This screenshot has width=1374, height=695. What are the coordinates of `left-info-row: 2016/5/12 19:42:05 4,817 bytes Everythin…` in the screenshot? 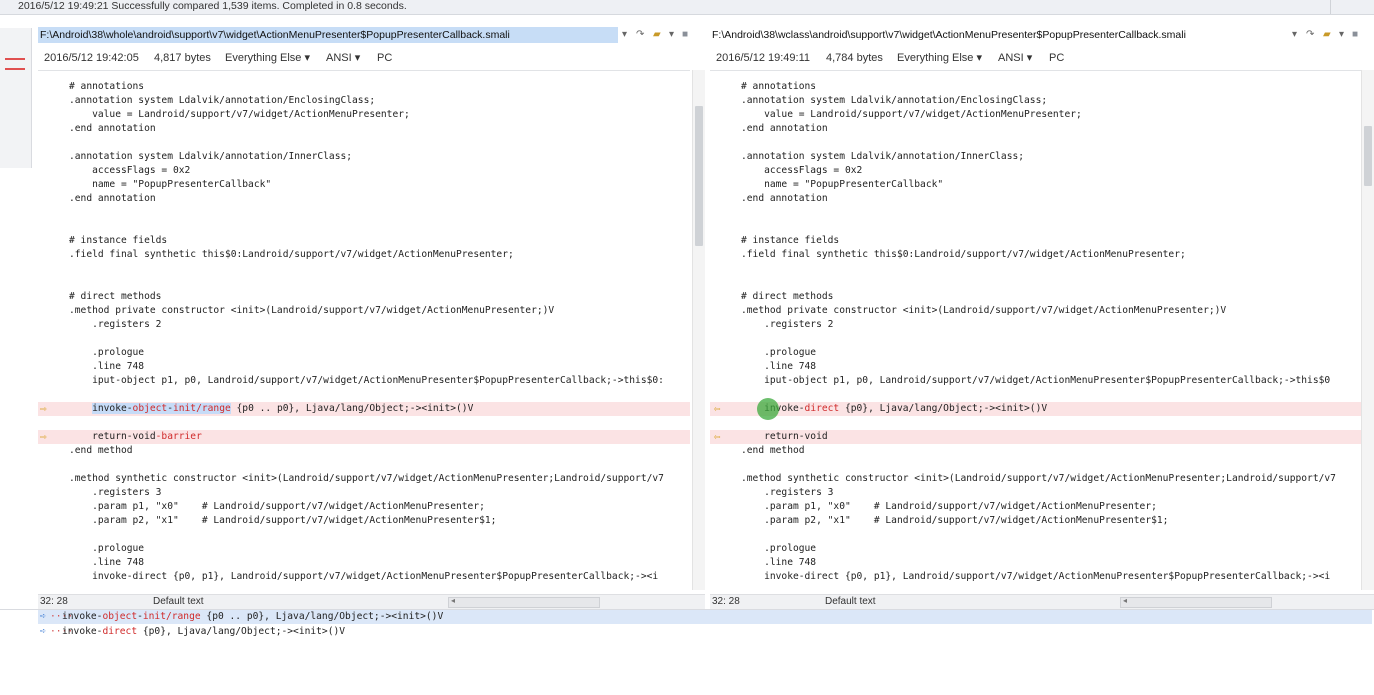 It's located at (371, 58).